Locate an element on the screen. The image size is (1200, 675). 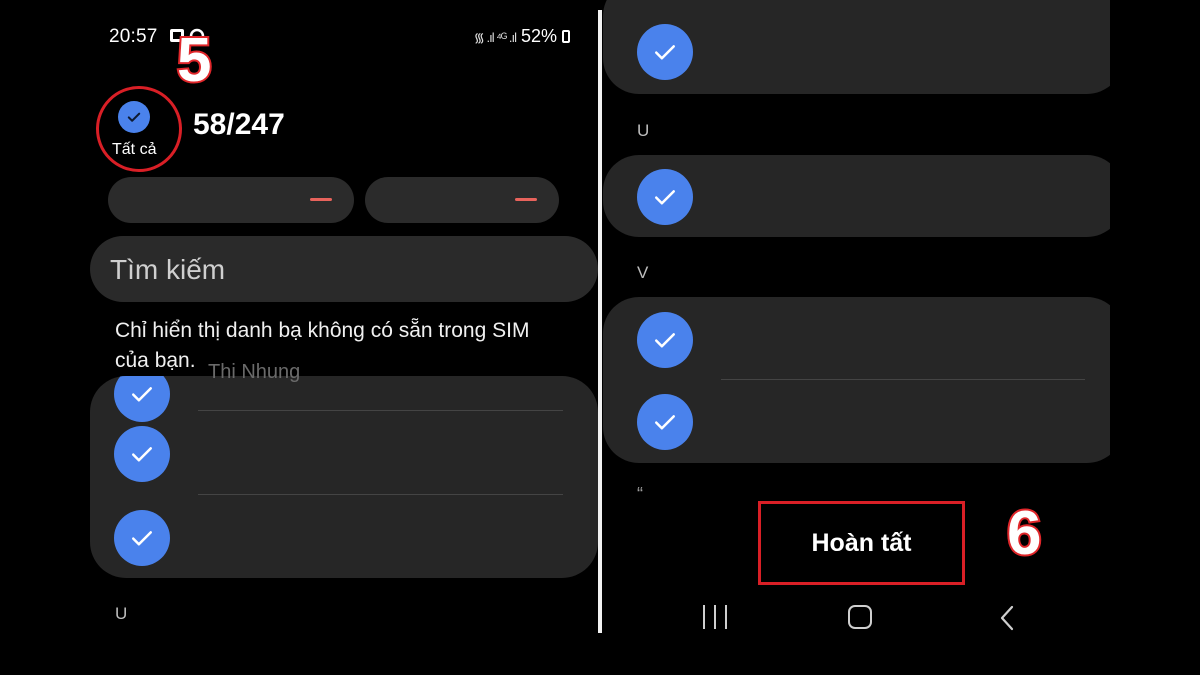
section-header: V is located at coordinates (643, 272).